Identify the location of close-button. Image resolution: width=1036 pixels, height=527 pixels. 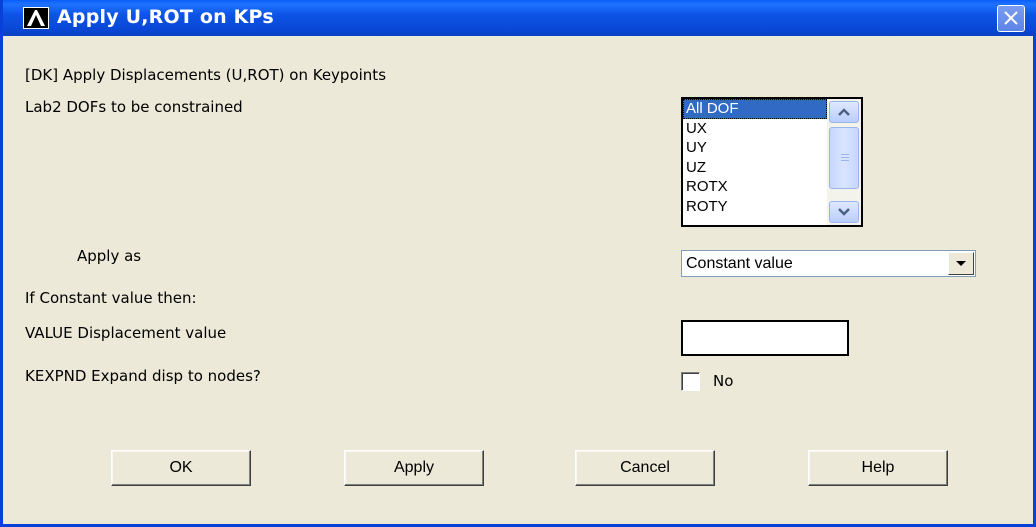
(1011, 18).